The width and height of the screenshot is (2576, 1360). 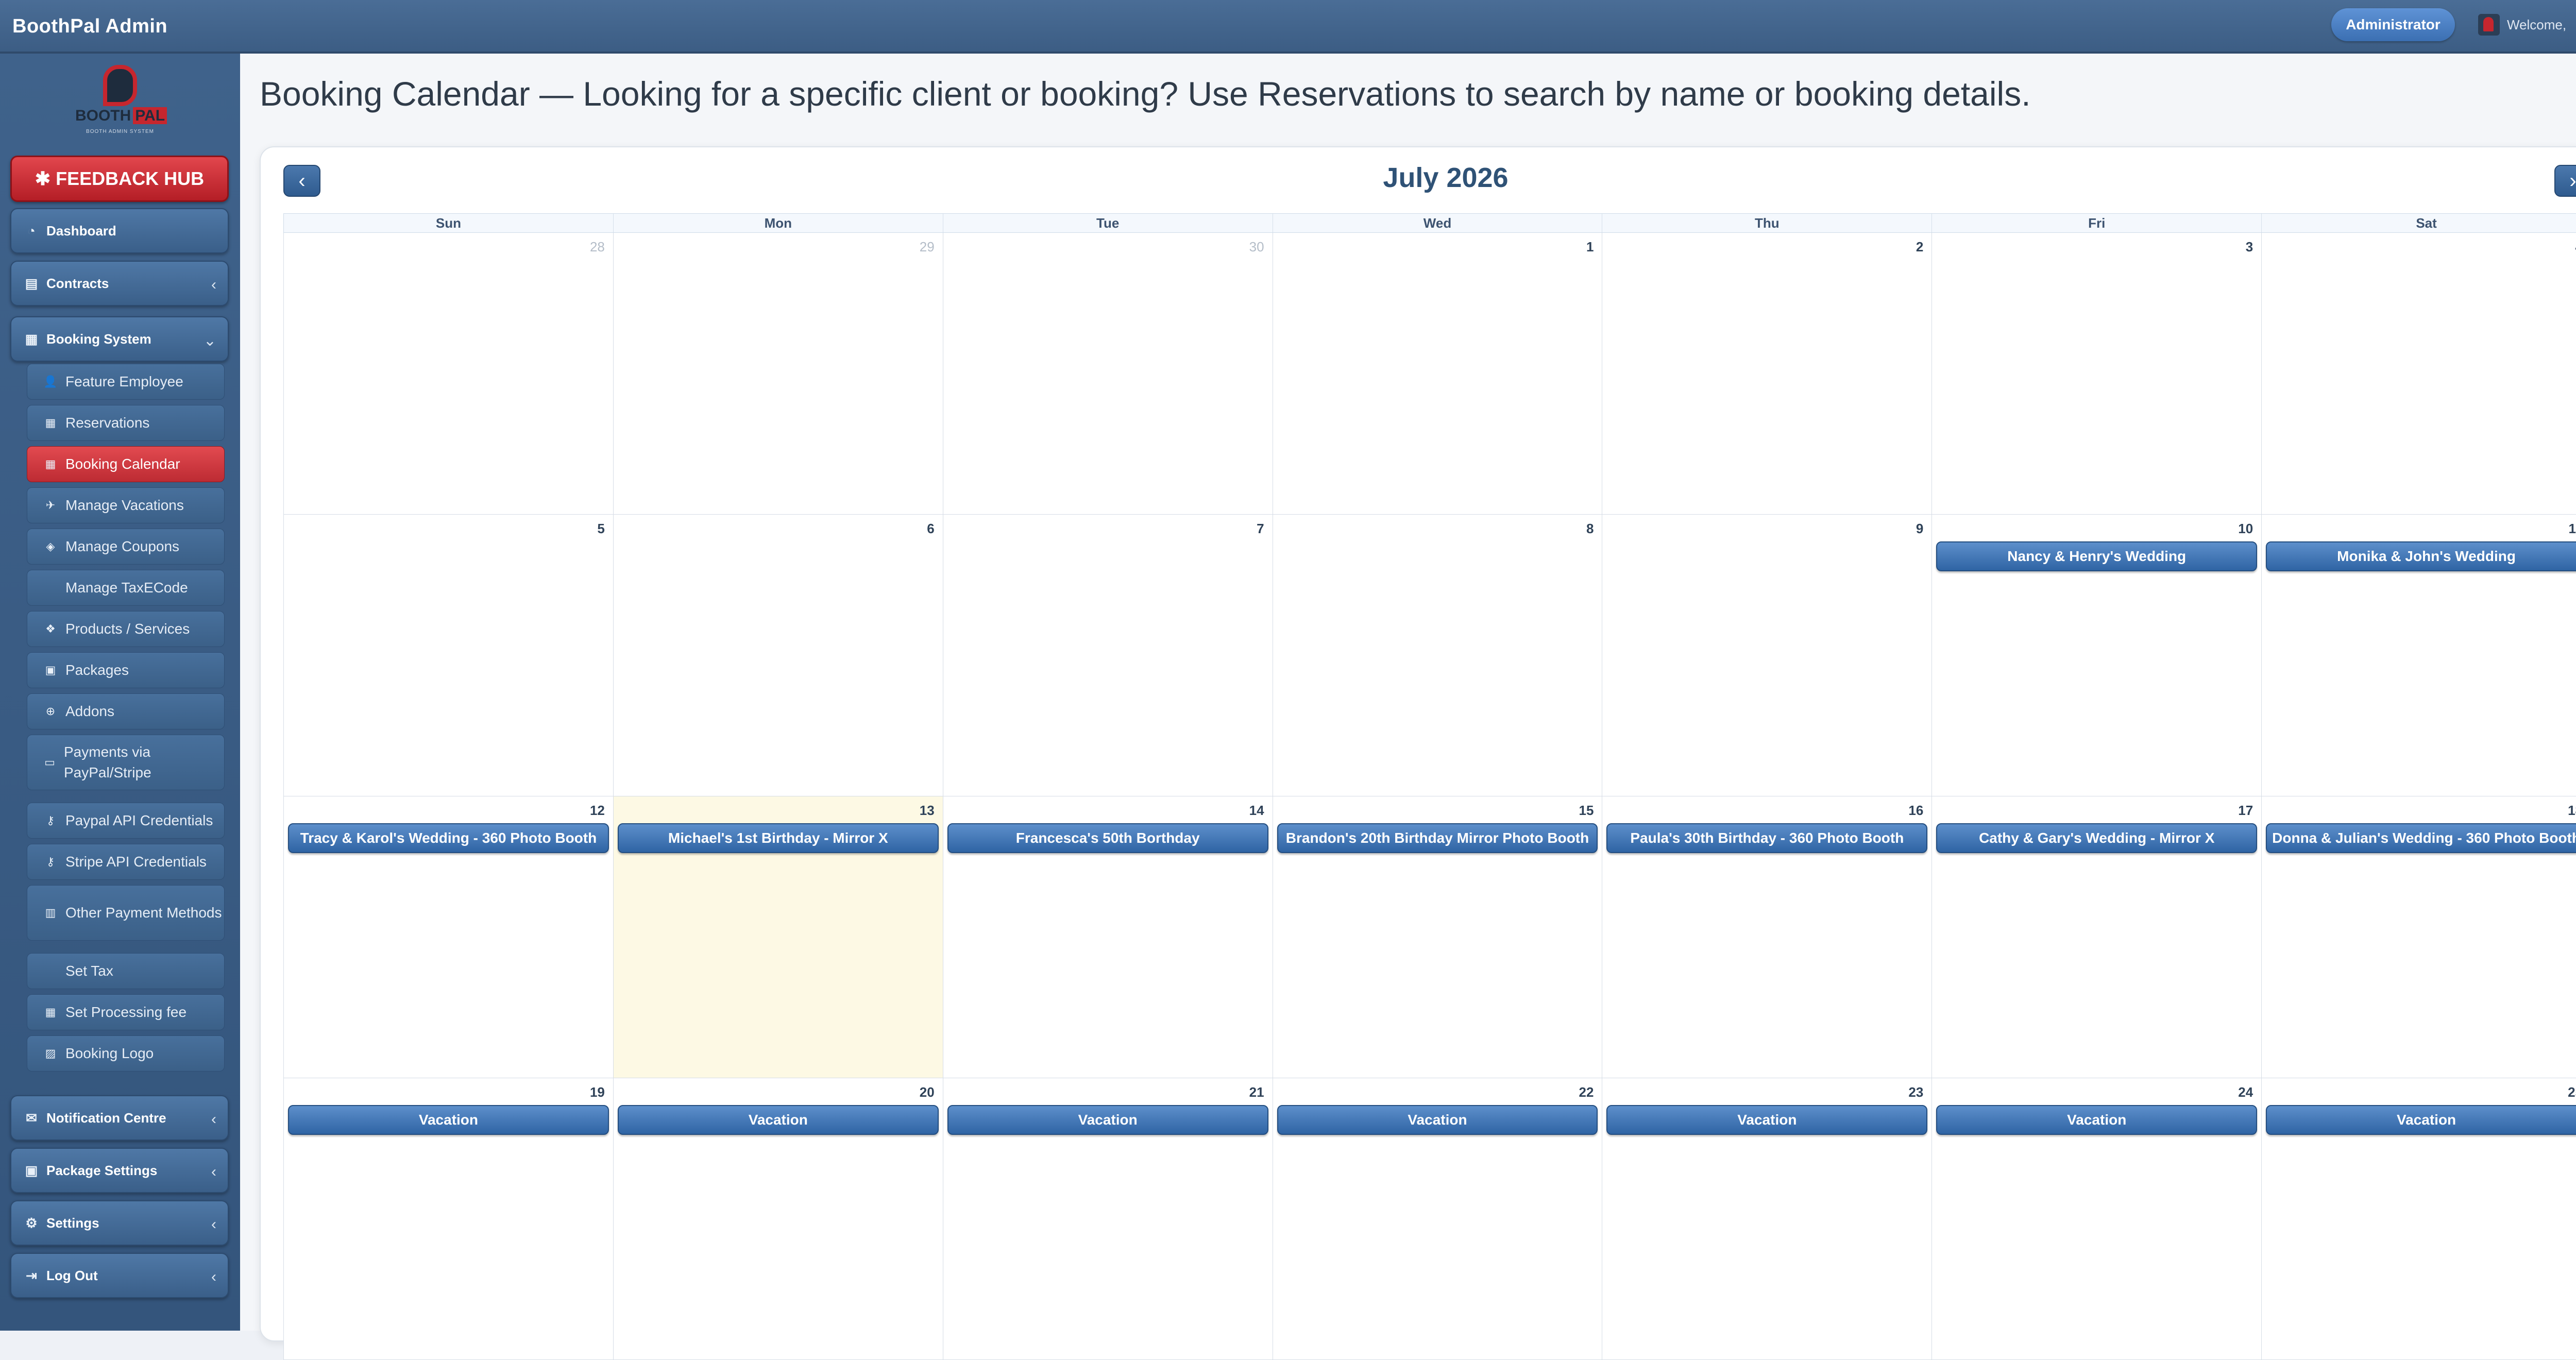 What do you see at coordinates (1261, 529) in the screenshot?
I see `day-number: 7` at bounding box center [1261, 529].